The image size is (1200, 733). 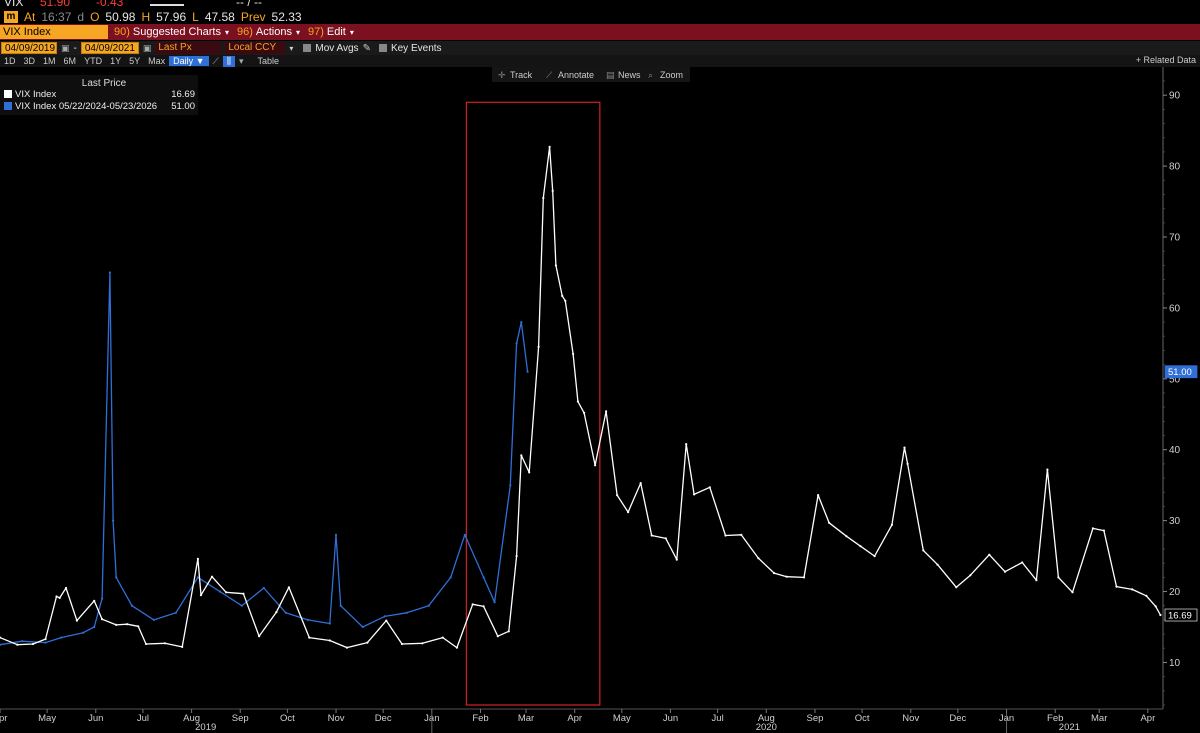 I want to click on x-tick-label: Feb, so click(x=480, y=718).